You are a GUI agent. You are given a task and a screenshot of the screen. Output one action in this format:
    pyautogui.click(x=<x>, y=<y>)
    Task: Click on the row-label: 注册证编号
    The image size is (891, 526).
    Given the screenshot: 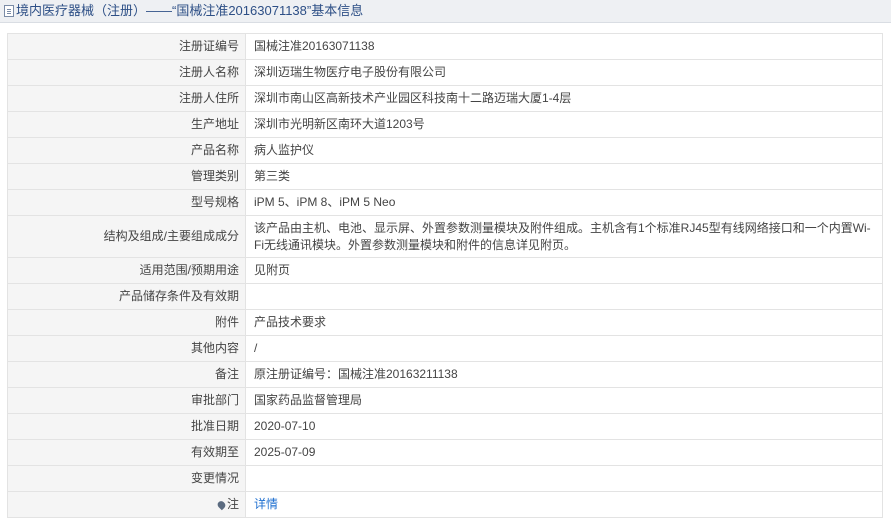 What is the action you would take?
    pyautogui.click(x=126, y=46)
    